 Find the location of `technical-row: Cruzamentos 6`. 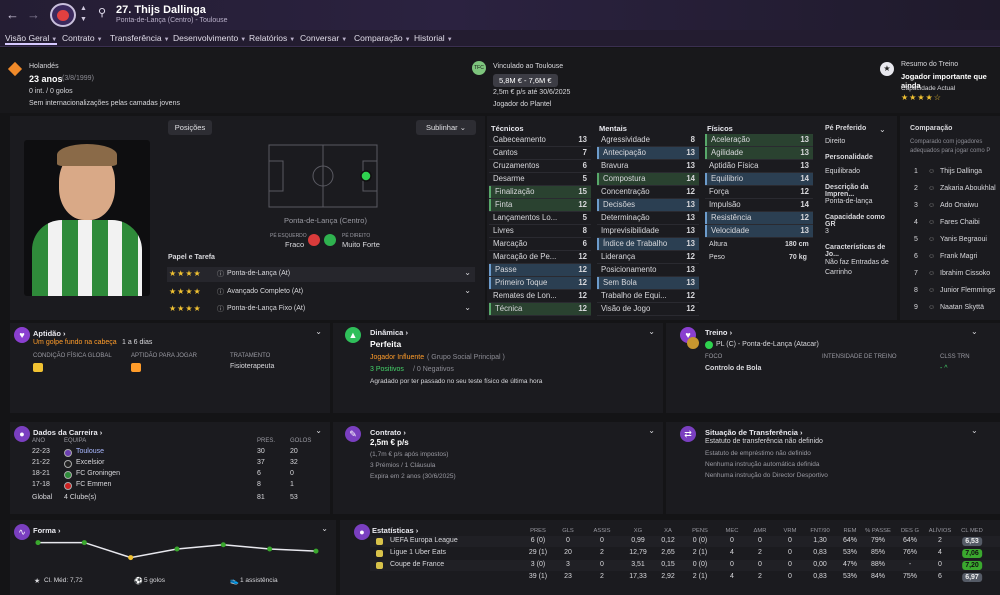

technical-row: Cruzamentos 6 is located at coordinates (540, 166).